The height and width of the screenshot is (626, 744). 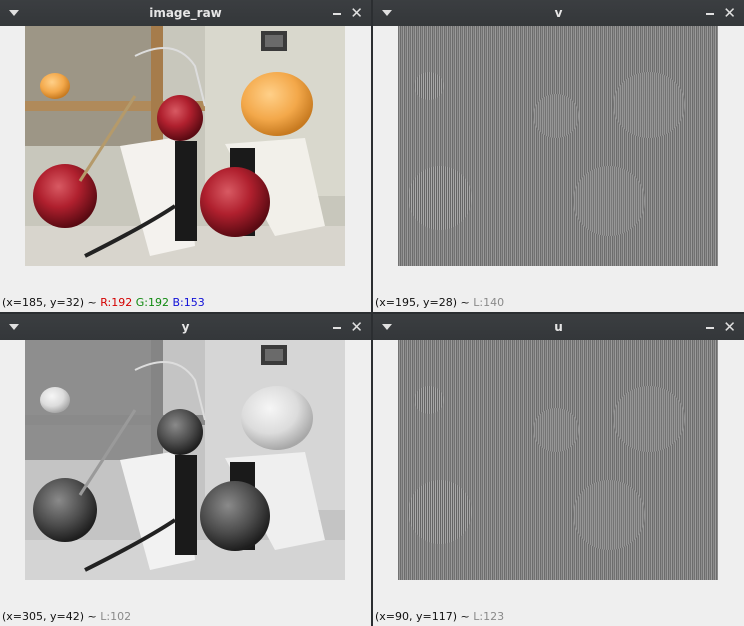 I want to click on status-bar: (x=305, y=42) ~ L:102, so click(x=66, y=617).